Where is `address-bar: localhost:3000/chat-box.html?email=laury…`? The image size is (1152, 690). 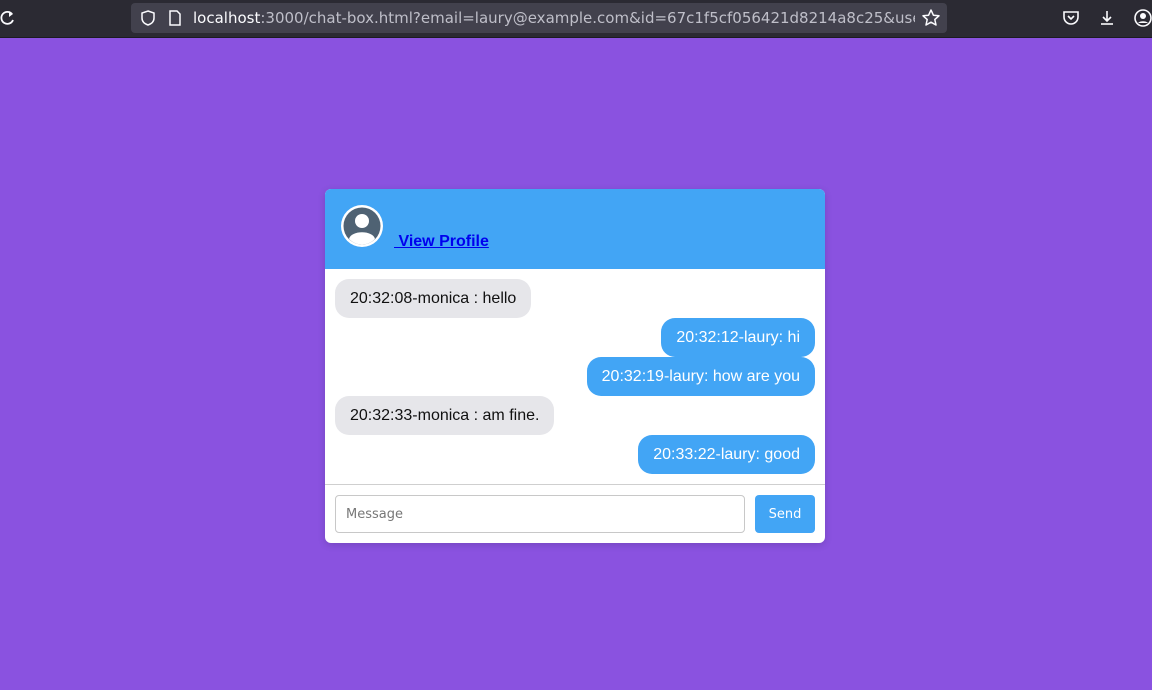 address-bar: localhost:3000/chat-box.html?email=laury… is located at coordinates (539, 18).